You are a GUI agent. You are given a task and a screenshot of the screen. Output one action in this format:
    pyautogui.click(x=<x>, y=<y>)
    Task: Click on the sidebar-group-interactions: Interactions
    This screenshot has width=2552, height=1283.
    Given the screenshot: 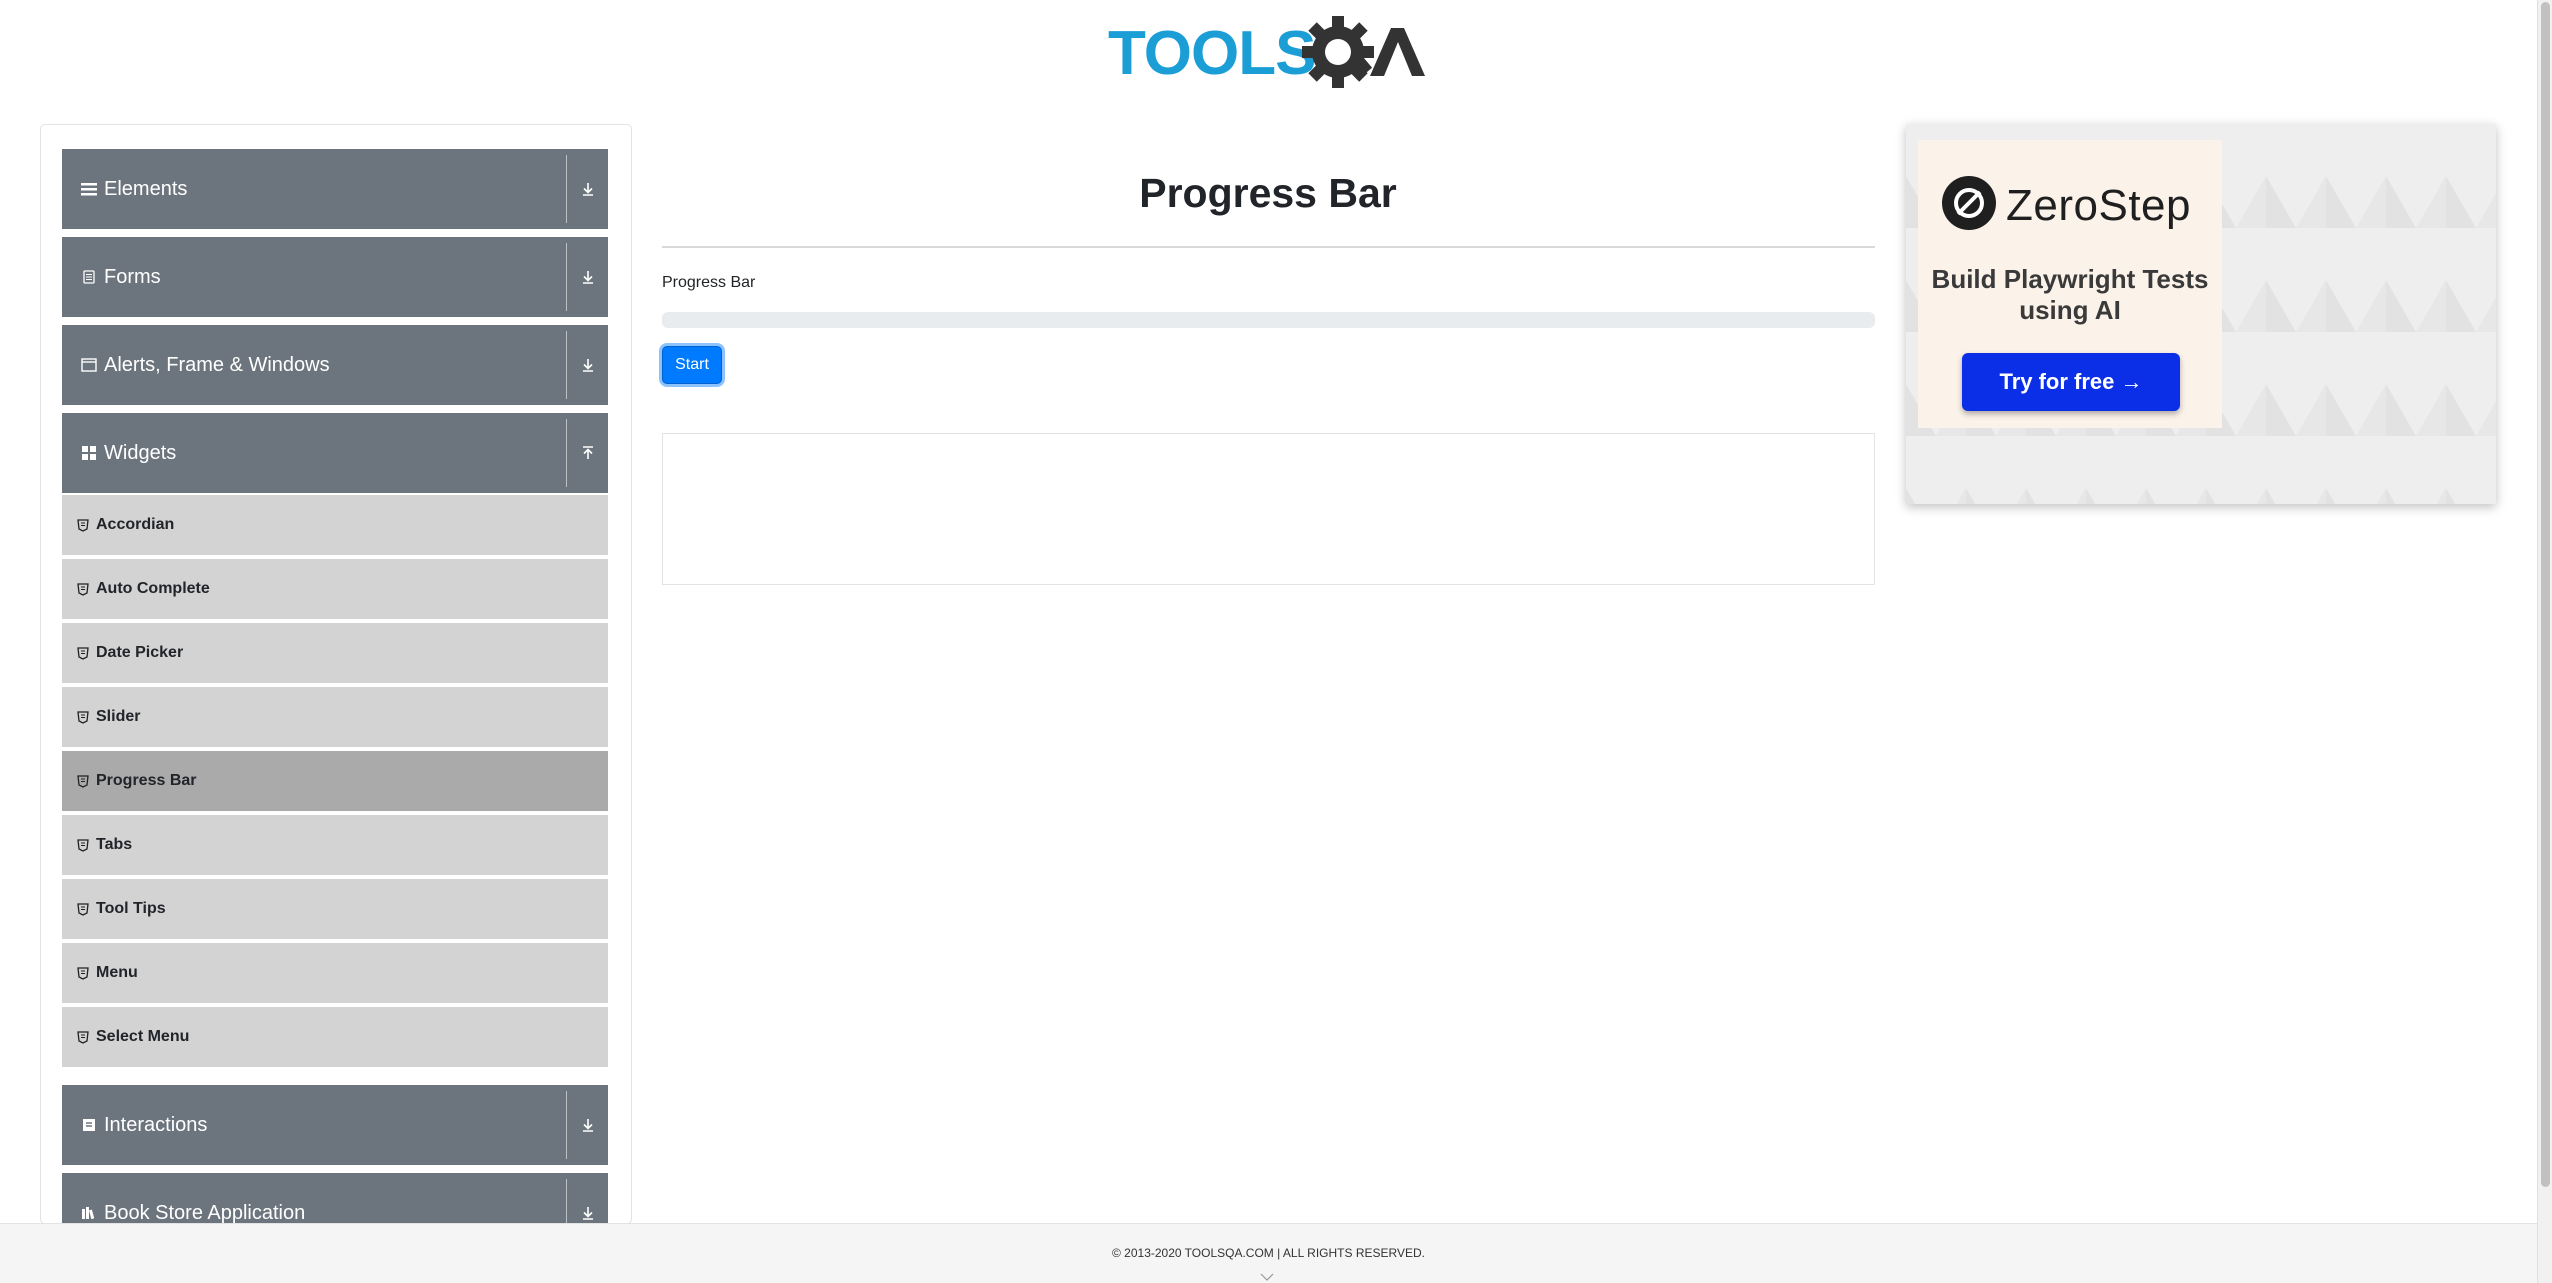 What is the action you would take?
    pyautogui.click(x=335, y=1125)
    